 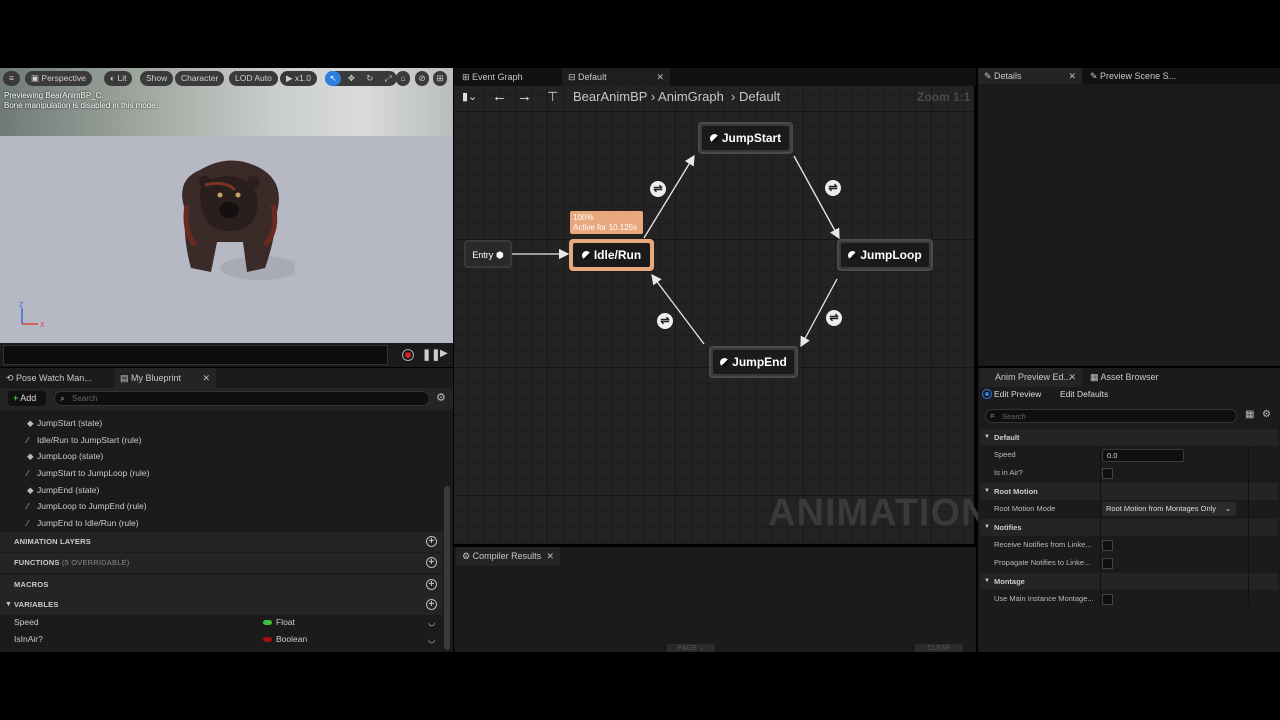 What do you see at coordinates (388, 78) in the screenshot?
I see `scale-tool-icon: ⤢` at bounding box center [388, 78].